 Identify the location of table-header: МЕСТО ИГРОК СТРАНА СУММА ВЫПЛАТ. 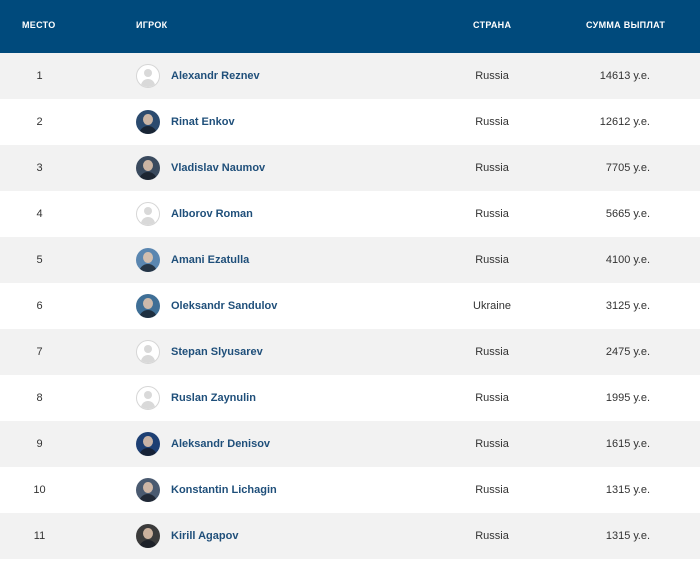
(350, 26).